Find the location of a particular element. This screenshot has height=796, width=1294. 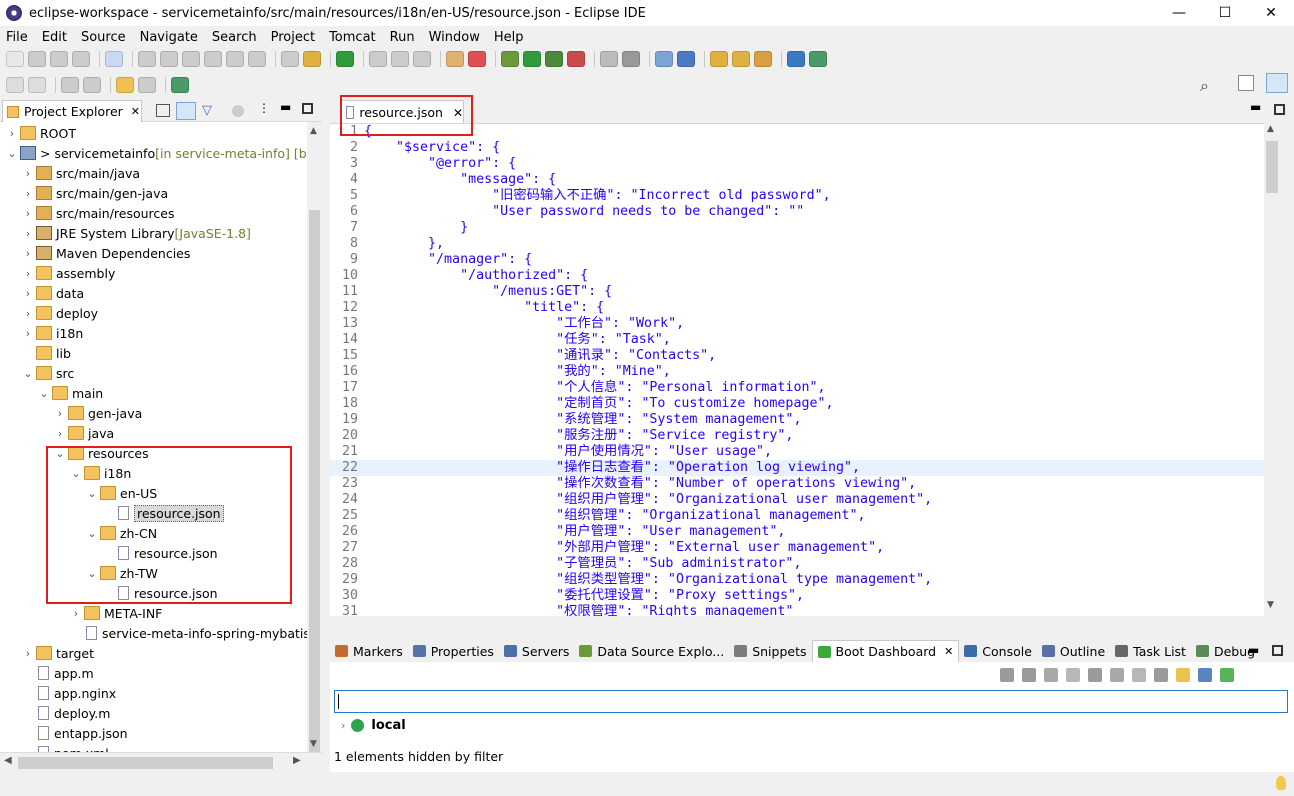

toolbar-new-icon is located at coordinates (15, 59).